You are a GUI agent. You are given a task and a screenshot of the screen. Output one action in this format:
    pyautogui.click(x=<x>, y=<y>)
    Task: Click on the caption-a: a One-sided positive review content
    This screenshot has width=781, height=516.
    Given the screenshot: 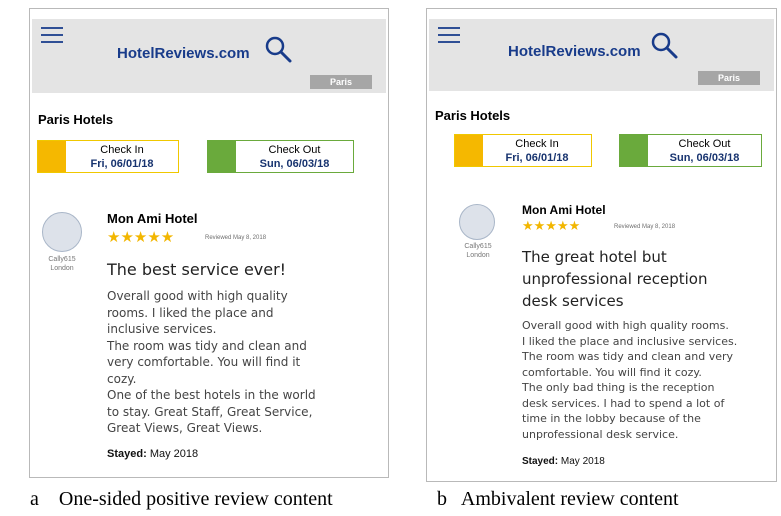 What is the action you would take?
    pyautogui.click(x=181, y=499)
    